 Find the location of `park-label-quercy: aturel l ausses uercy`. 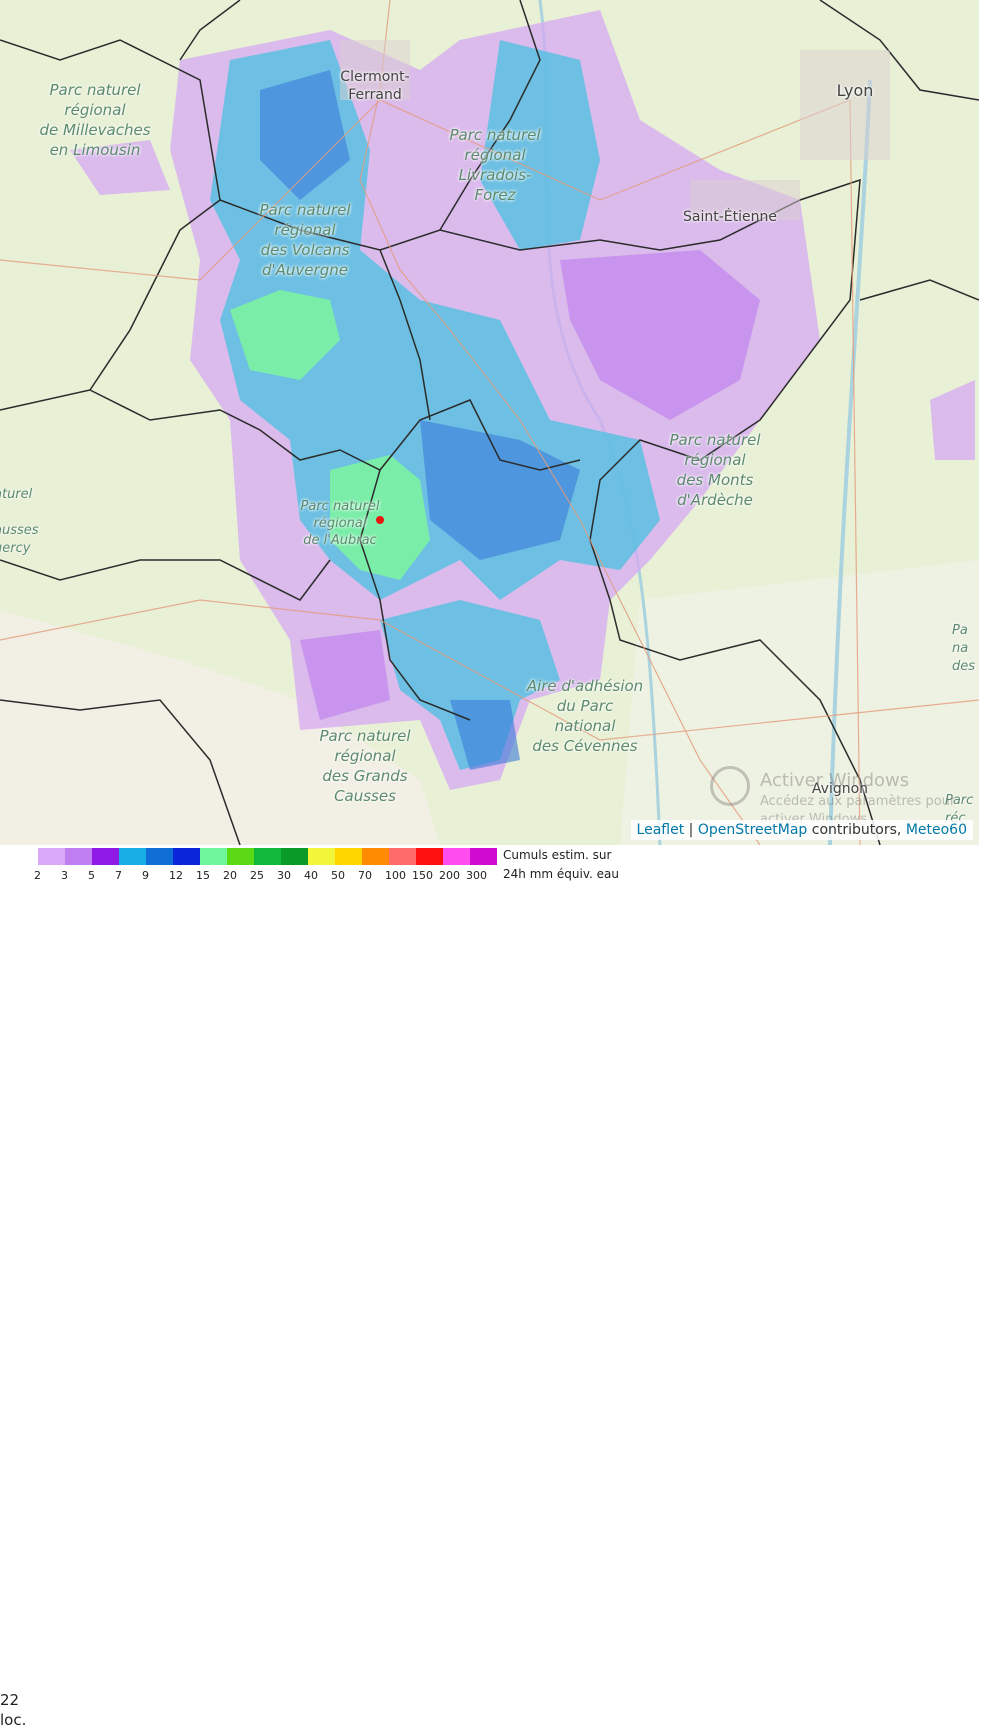

park-label-quercy: aturel l ausses uercy is located at coordinates (19, 521).